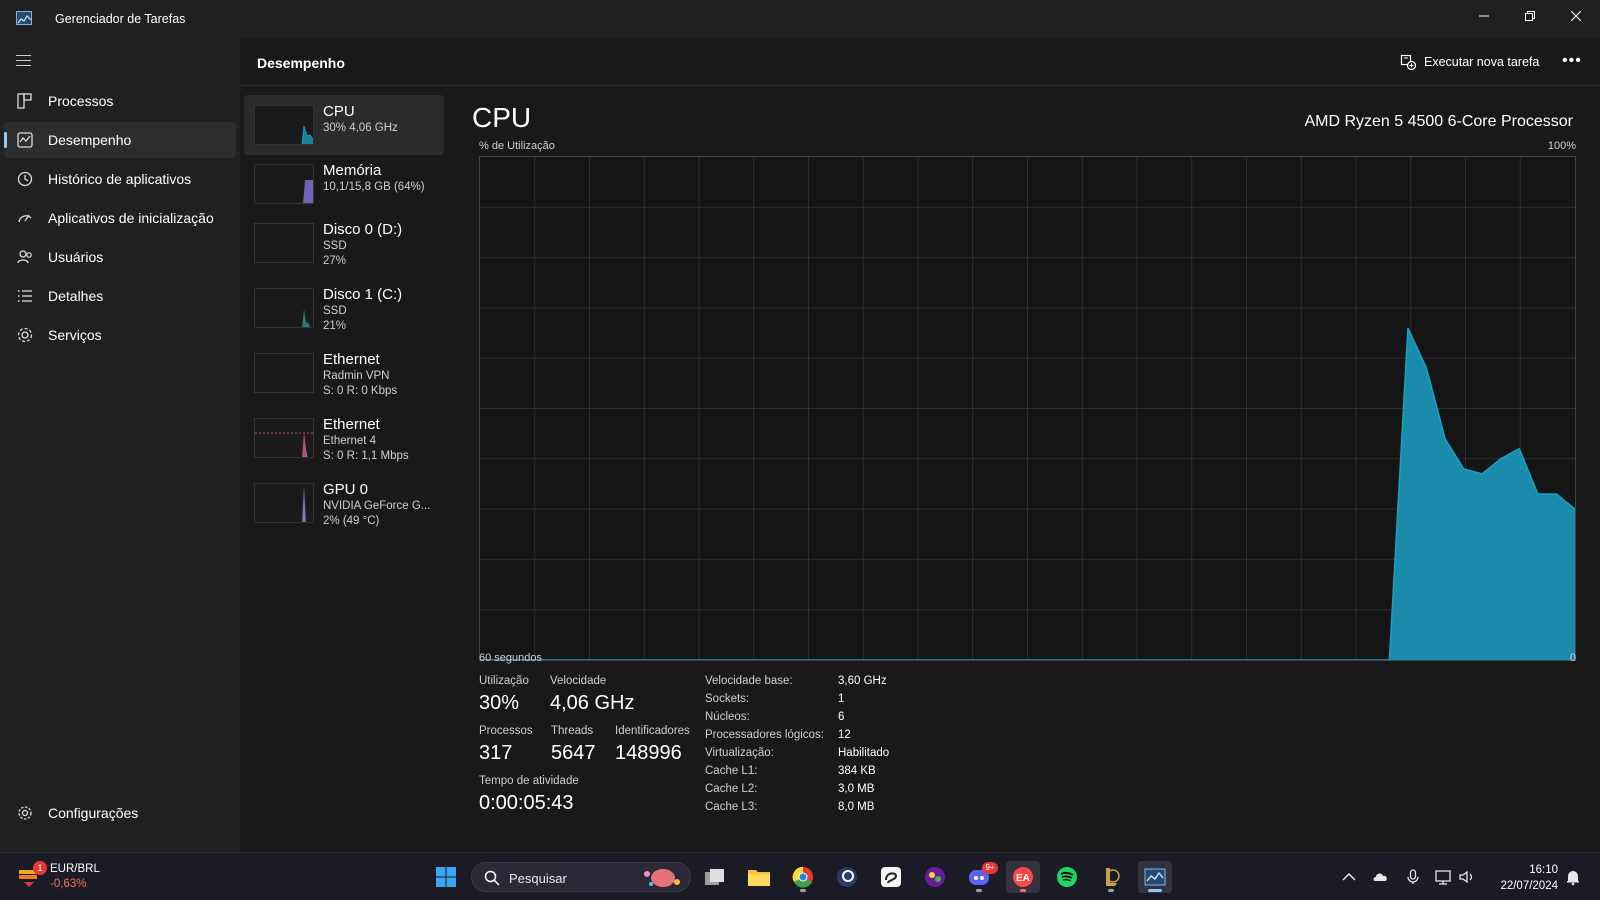 Image resolution: width=1600 pixels, height=900 pixels. Describe the element at coordinates (1443, 877) in the screenshot. I see `network-icon` at that location.